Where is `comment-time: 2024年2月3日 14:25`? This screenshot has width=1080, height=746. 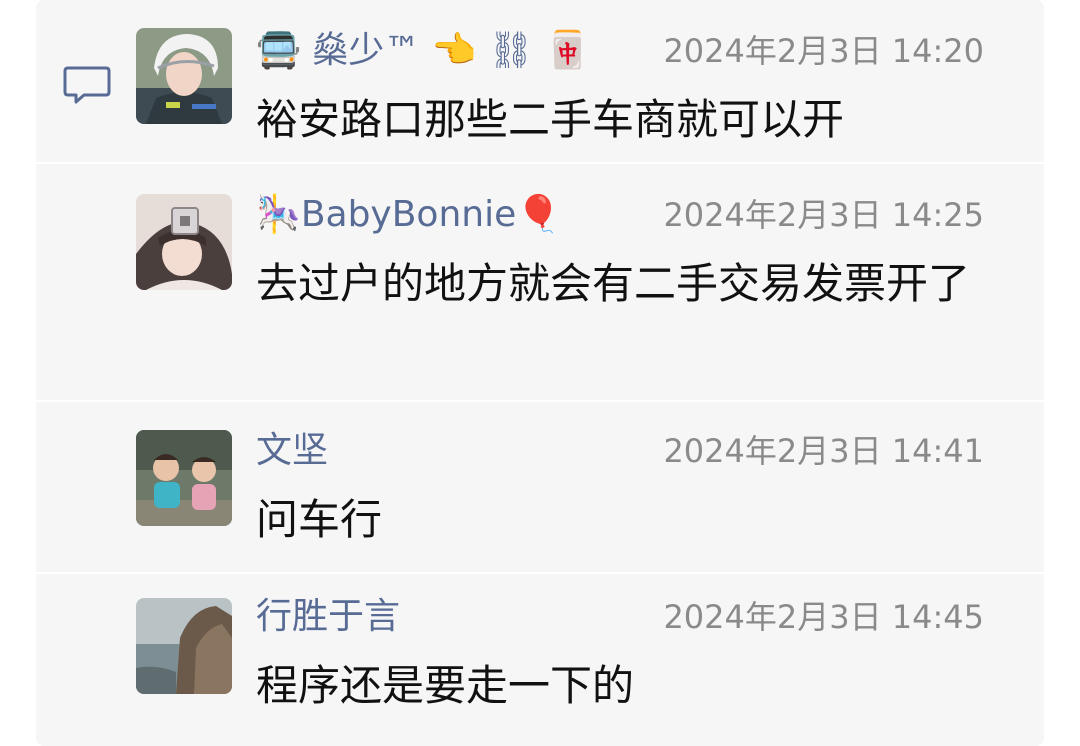
comment-time: 2024年2月3日 14:25 is located at coordinates (823, 215).